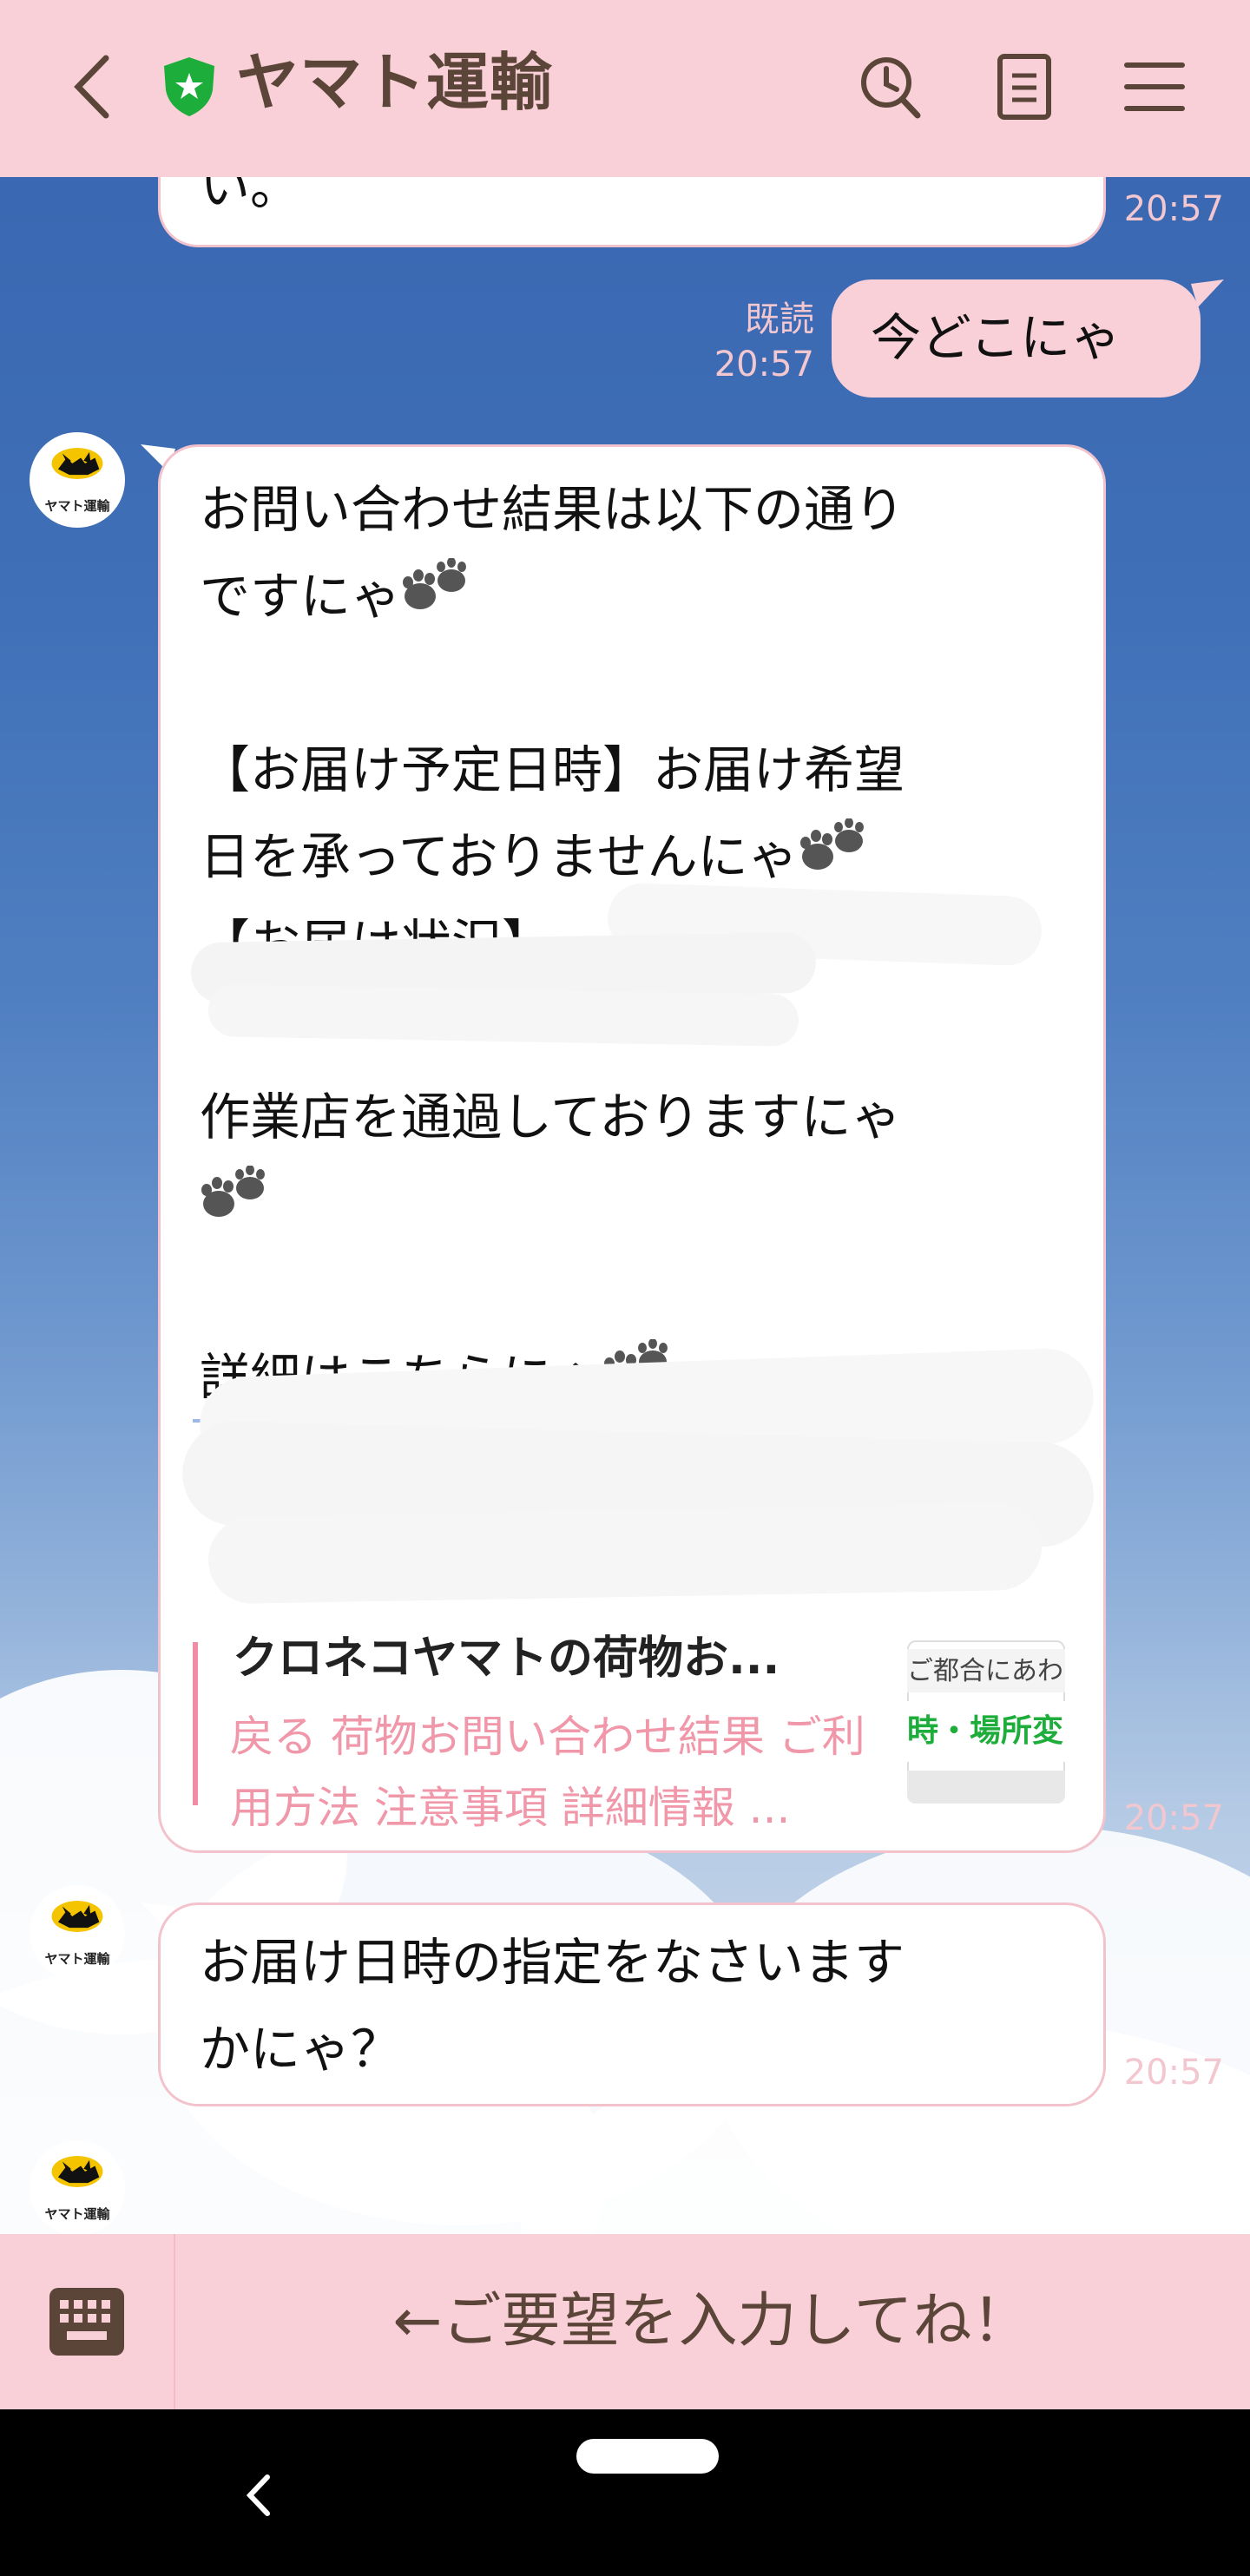 The height and width of the screenshot is (2576, 1250). Describe the element at coordinates (986, 1788) in the screenshot. I see `thumb-footer` at that location.